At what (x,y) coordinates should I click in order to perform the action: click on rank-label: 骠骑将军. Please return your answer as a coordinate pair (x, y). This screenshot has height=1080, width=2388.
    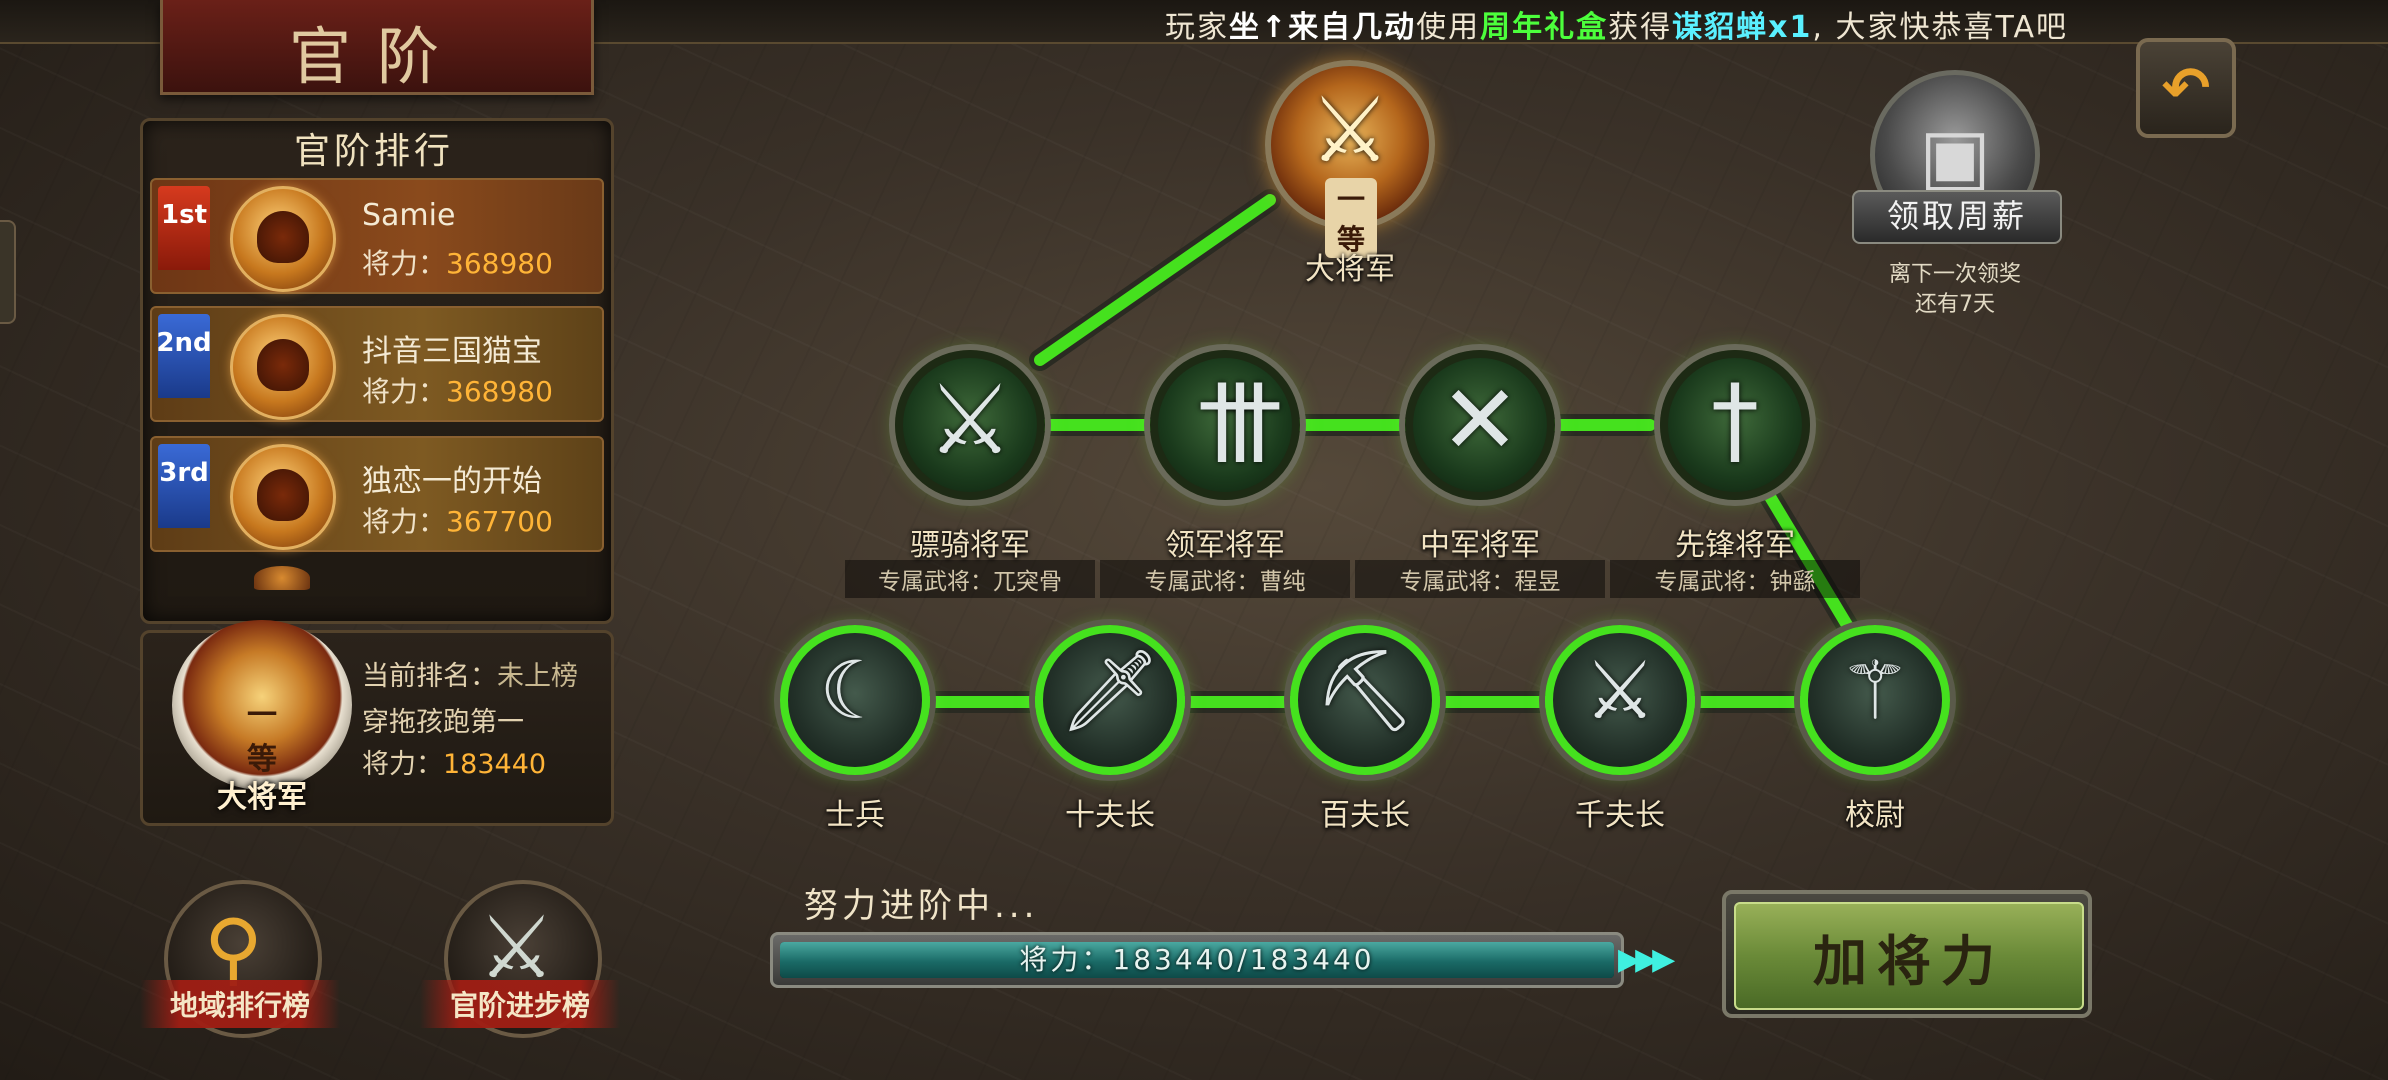
    Looking at the image, I should click on (970, 545).